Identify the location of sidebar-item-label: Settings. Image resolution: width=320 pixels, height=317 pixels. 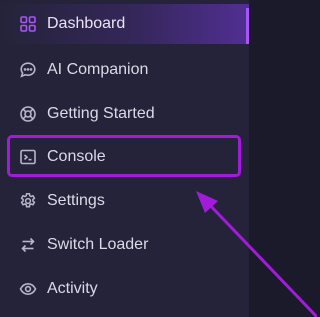
(76, 200).